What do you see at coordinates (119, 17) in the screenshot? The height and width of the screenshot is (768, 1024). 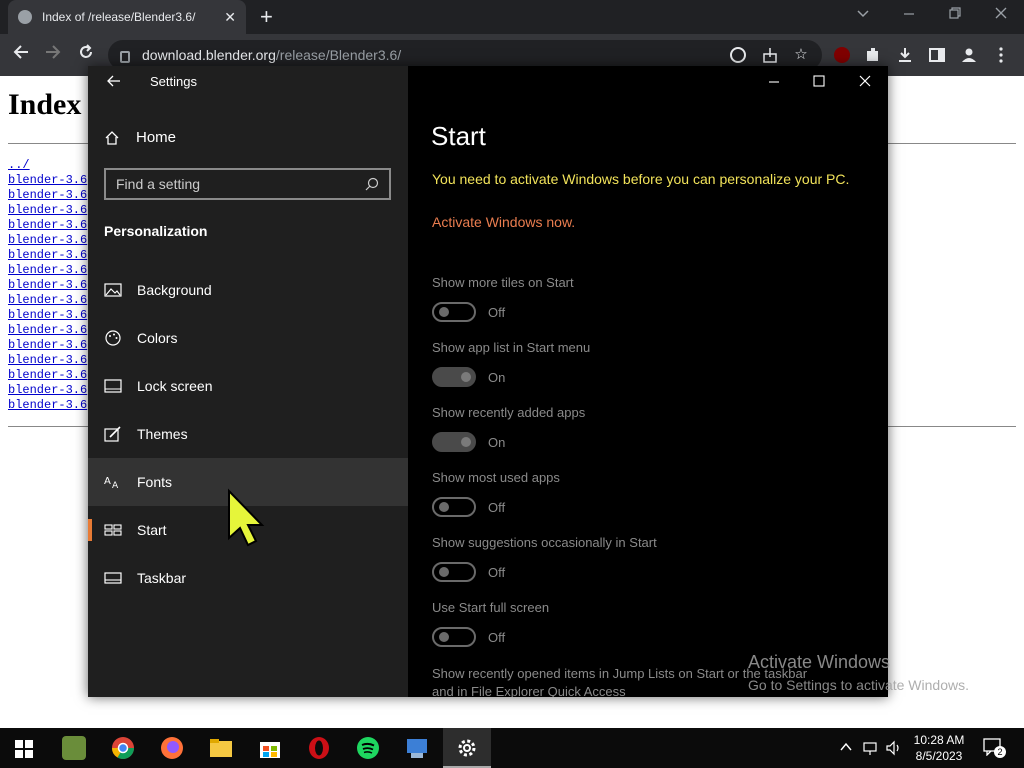 I see `tab-title: Index of /release/Blender3.6/` at bounding box center [119, 17].